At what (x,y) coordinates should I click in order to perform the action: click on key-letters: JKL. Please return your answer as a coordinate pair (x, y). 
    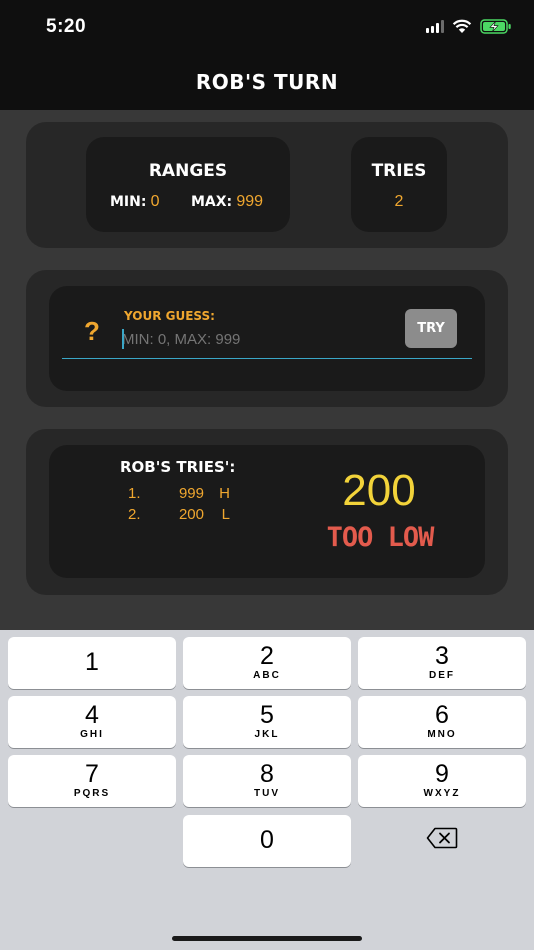
    Looking at the image, I should click on (267, 734).